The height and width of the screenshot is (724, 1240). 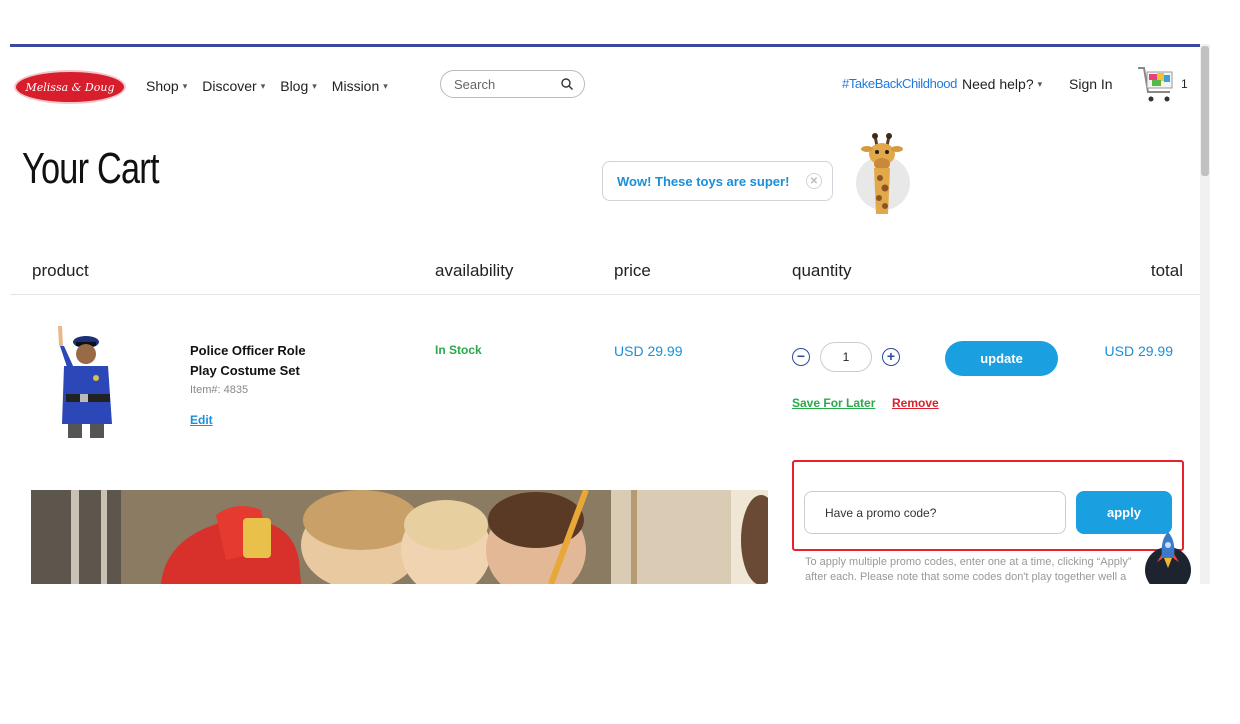 What do you see at coordinates (883, 173) in the screenshot?
I see `giraffe-mascot-icon` at bounding box center [883, 173].